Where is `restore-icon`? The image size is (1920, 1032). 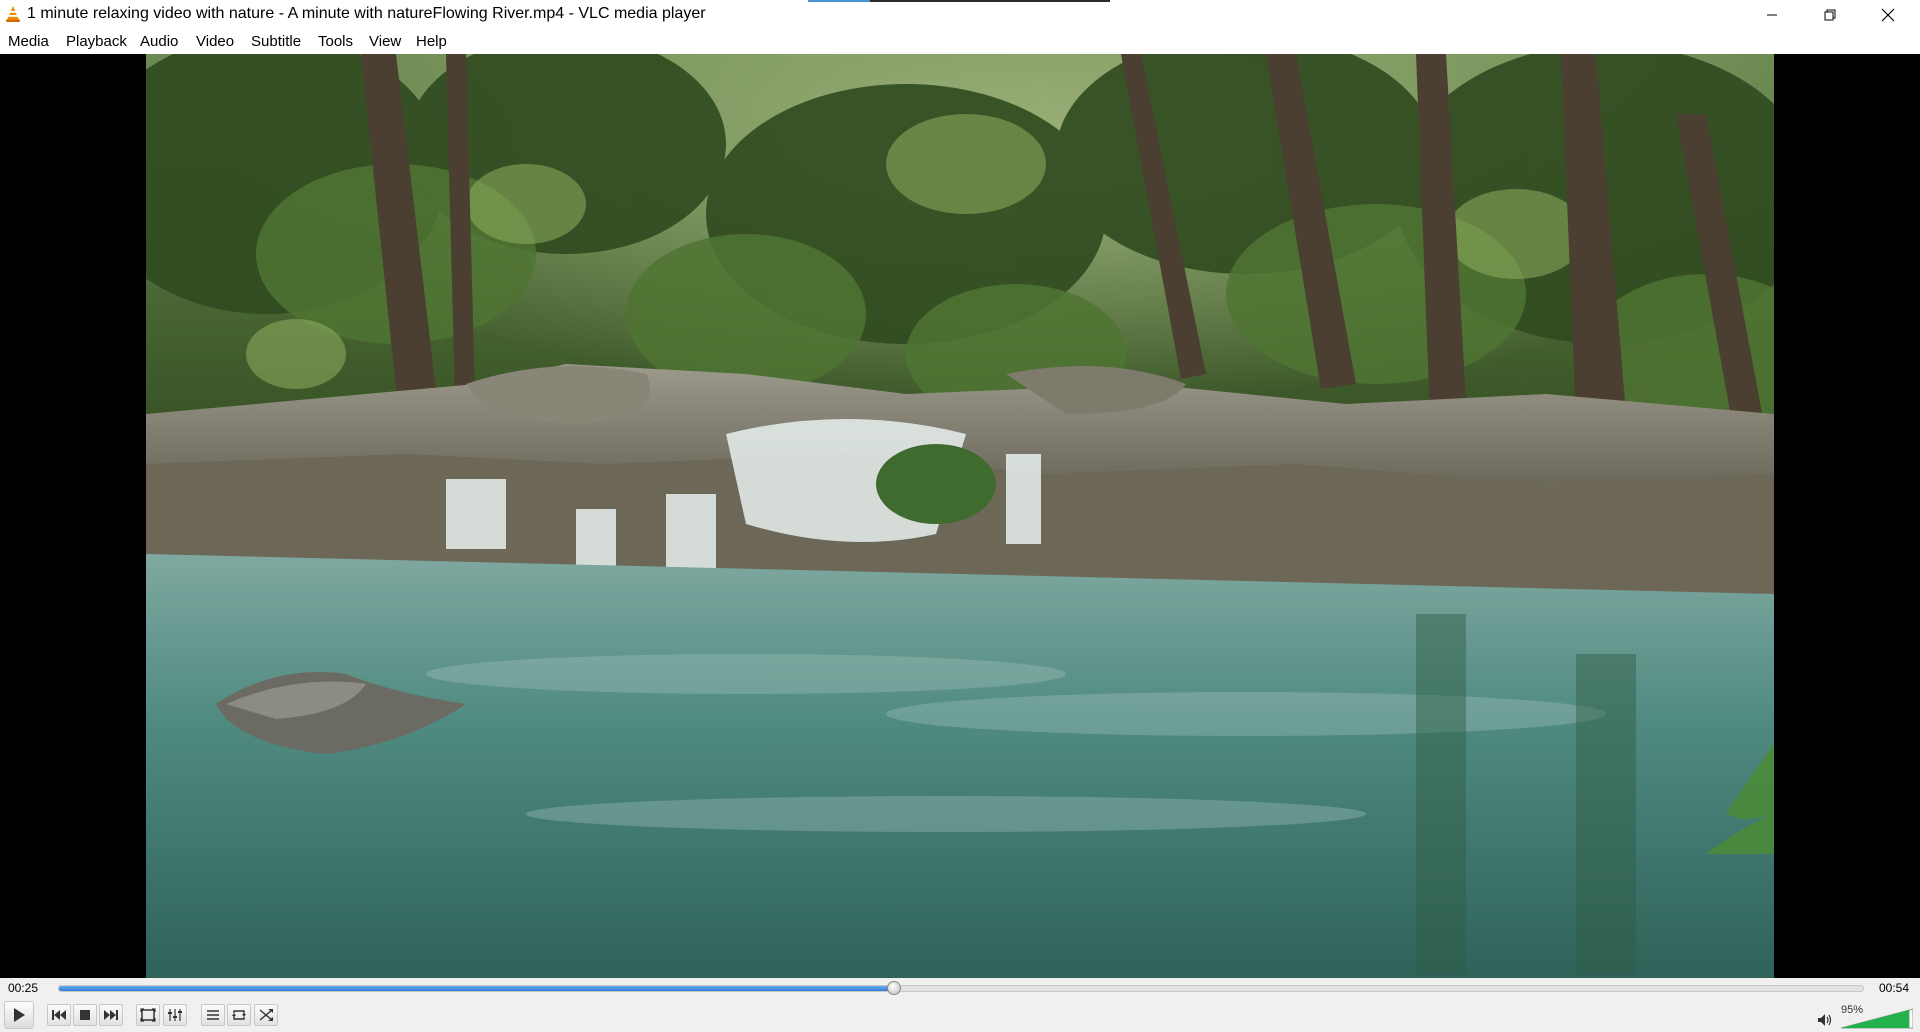
restore-icon is located at coordinates (1830, 14).